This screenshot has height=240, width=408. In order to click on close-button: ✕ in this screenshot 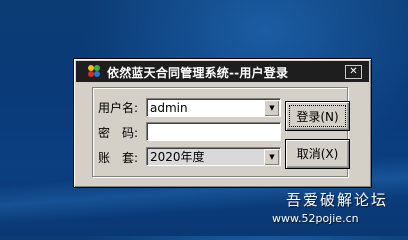, I will do `click(353, 72)`.